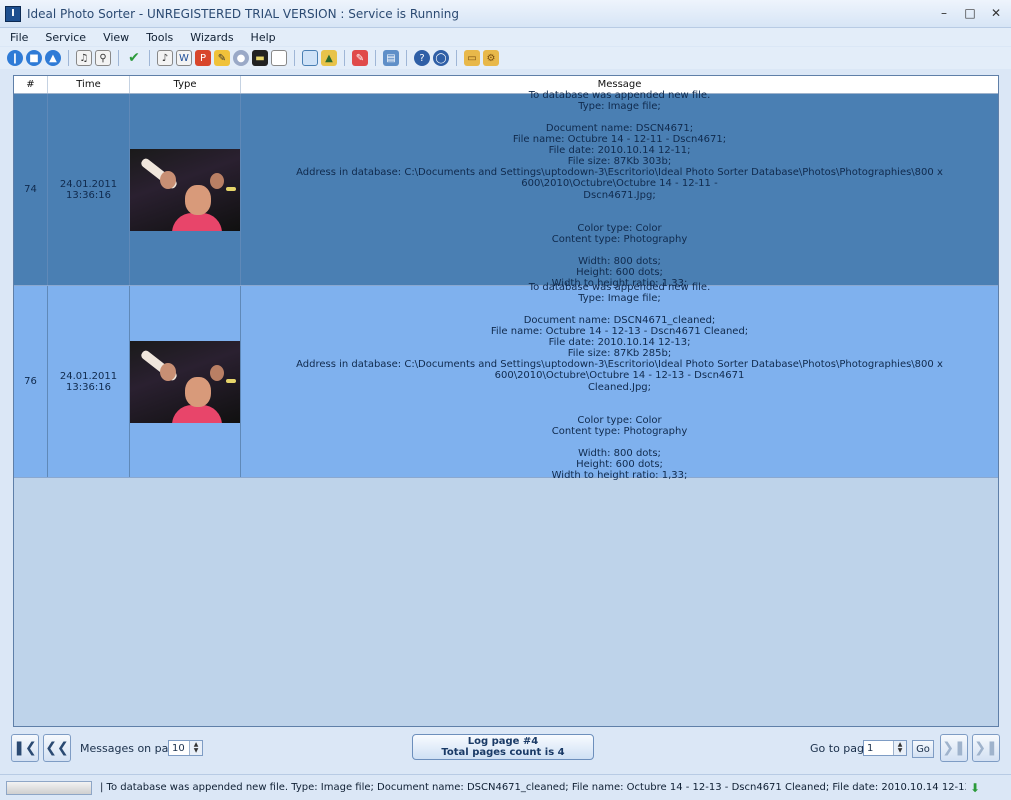  I want to click on log-page-text: Log page #4, so click(503, 741).